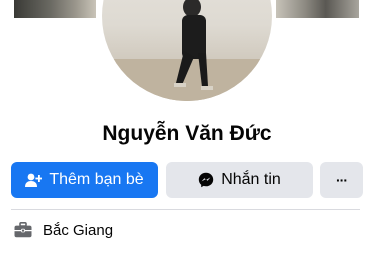 This screenshot has height=257, width=374. I want to click on add-friend-button: Thêm bạn bè, so click(84, 180).